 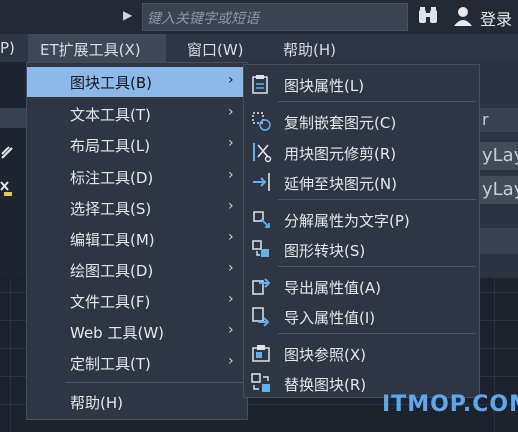 What do you see at coordinates (260, 84) in the screenshot?
I see `block-attribute-icon` at bounding box center [260, 84].